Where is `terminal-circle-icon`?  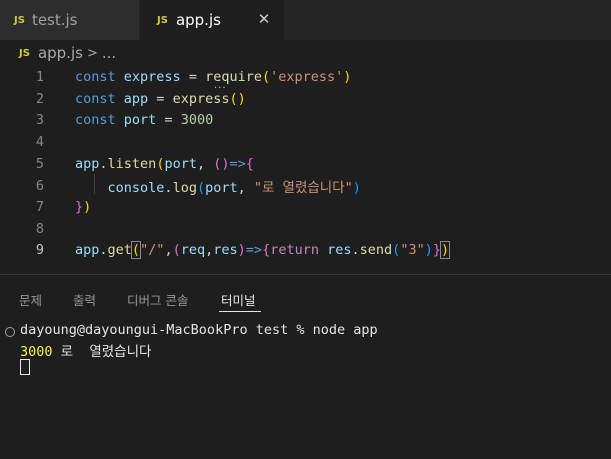 terminal-circle-icon is located at coordinates (10, 332).